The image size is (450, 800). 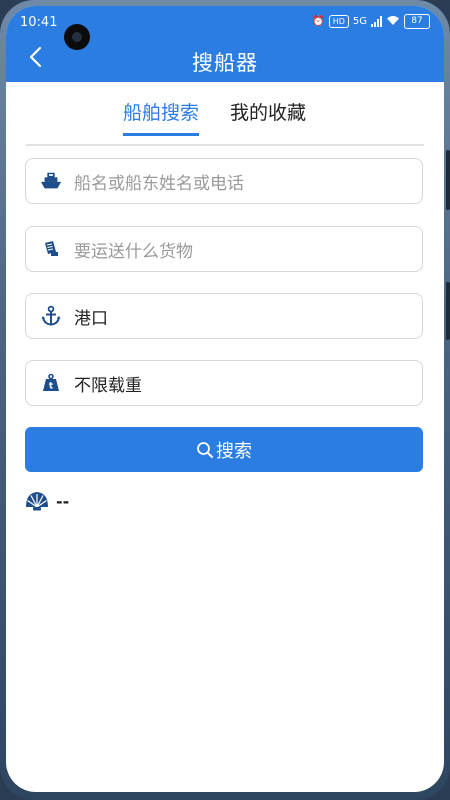 What do you see at coordinates (359, 21) in the screenshot?
I see `network-label: 5G` at bounding box center [359, 21].